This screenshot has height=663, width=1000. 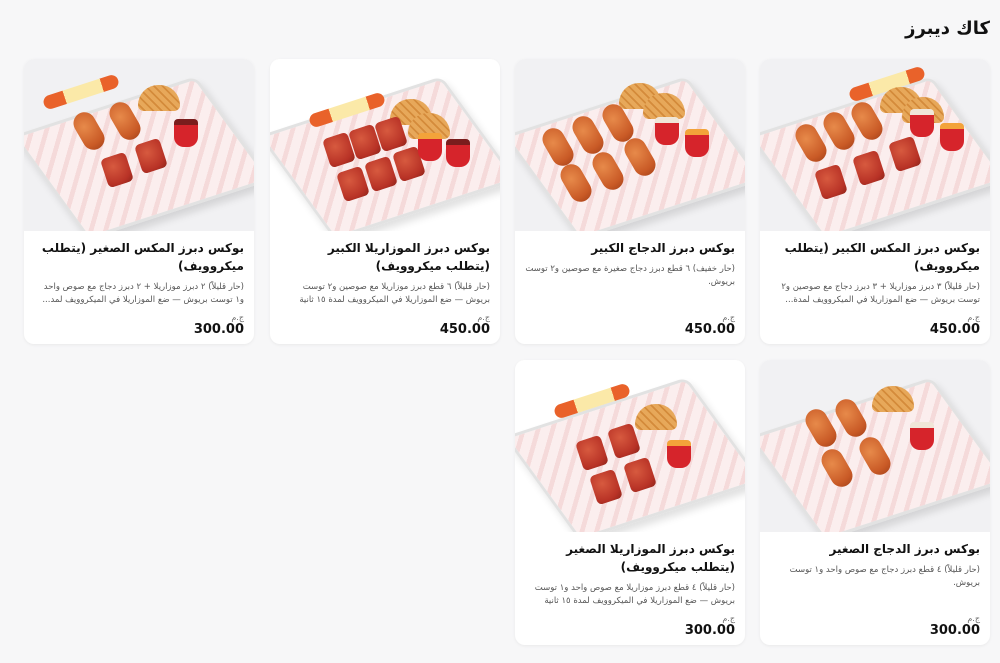 What do you see at coordinates (663, 248) in the screenshot?
I see `item-name: بوكس دبرز الدجاج الكبير` at bounding box center [663, 248].